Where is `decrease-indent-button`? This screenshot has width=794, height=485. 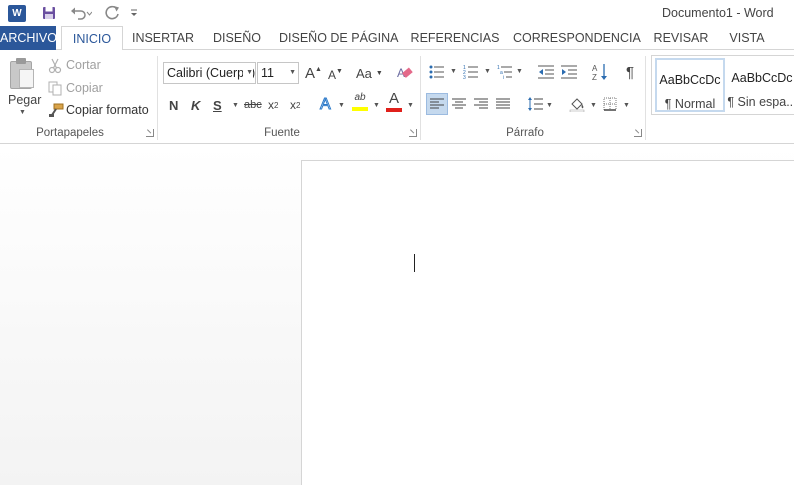 decrease-indent-button is located at coordinates (546, 72).